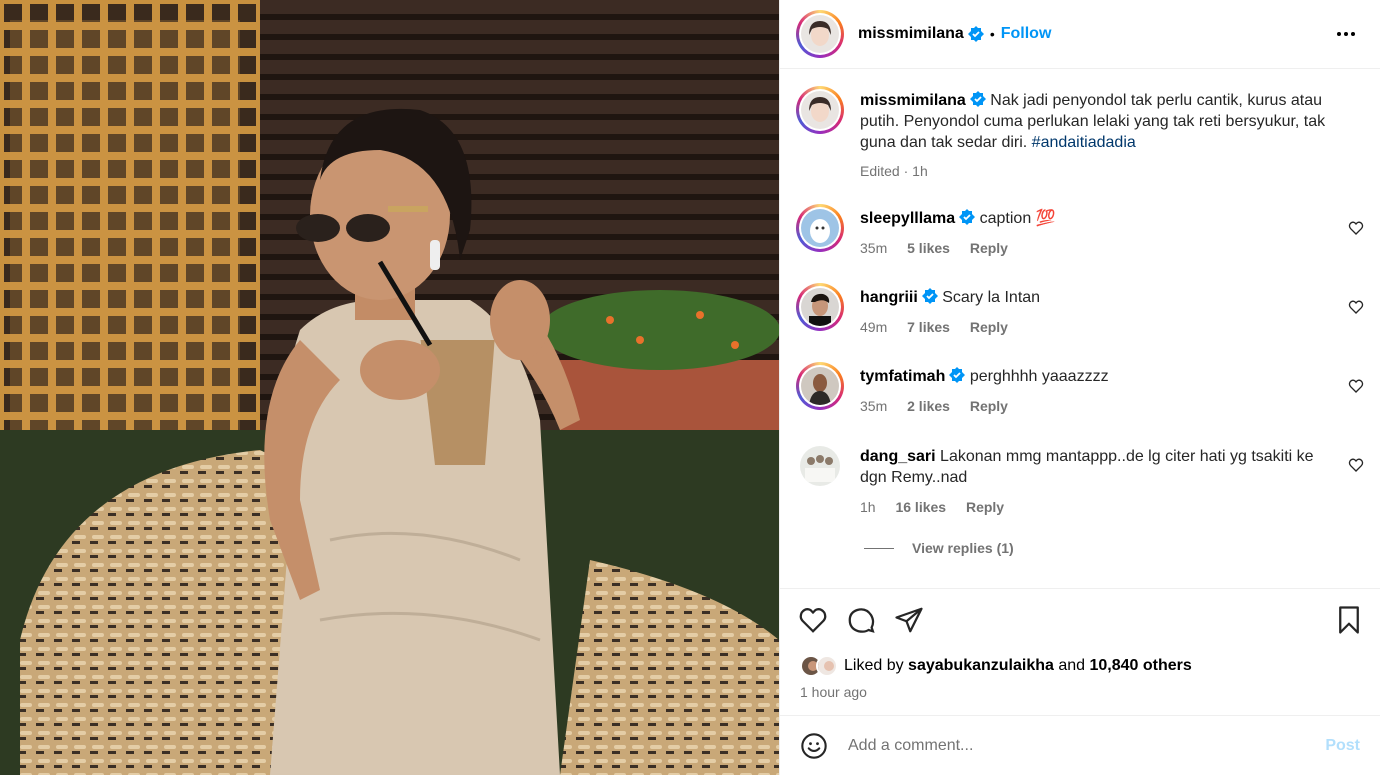 The height and width of the screenshot is (775, 1380). What do you see at coordinates (928, 406) in the screenshot?
I see `comment-likes: 2 likes` at bounding box center [928, 406].